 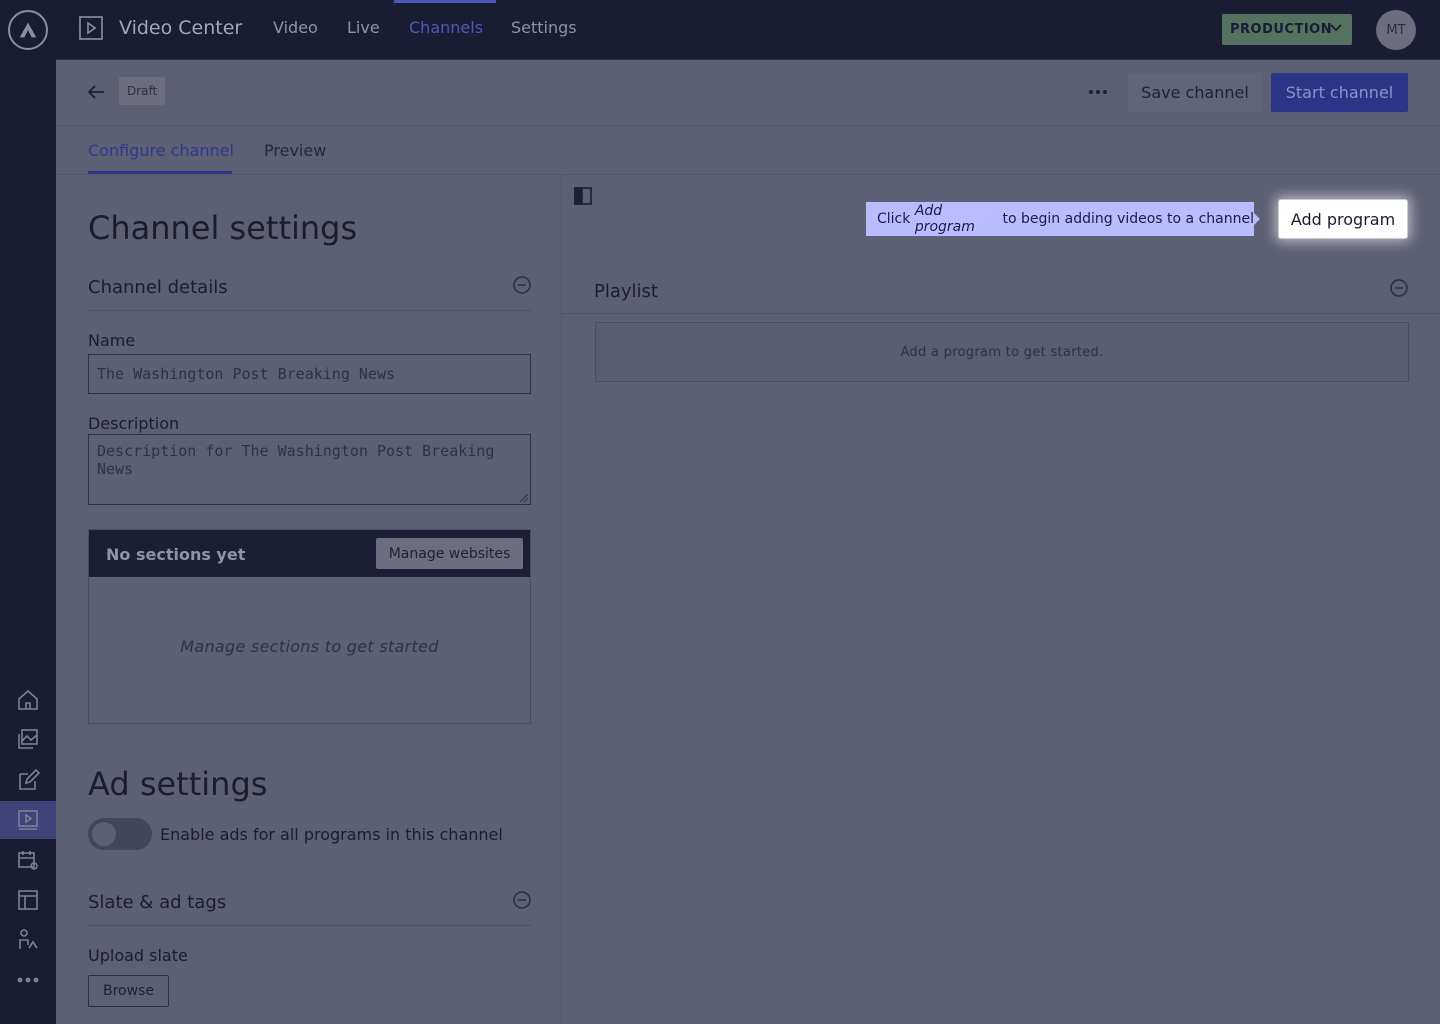 What do you see at coordinates (246, 374) in the screenshot?
I see `name-placeholder: The Washington Post Breaking News` at bounding box center [246, 374].